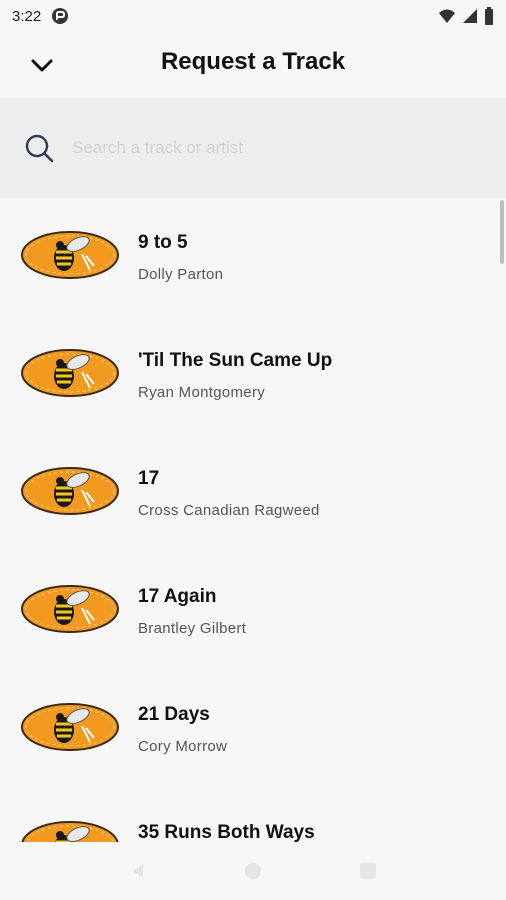 The width and height of the screenshot is (506, 900). Describe the element at coordinates (253, 257) in the screenshot. I see `track-item: 9 to 5 Dolly Parton` at that location.